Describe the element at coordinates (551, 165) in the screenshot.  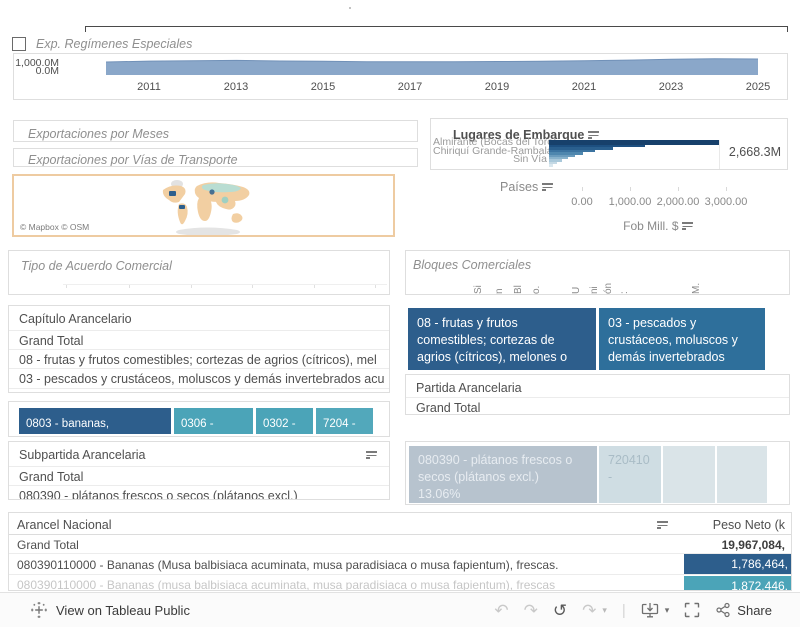
I see `lugares-bar` at that location.